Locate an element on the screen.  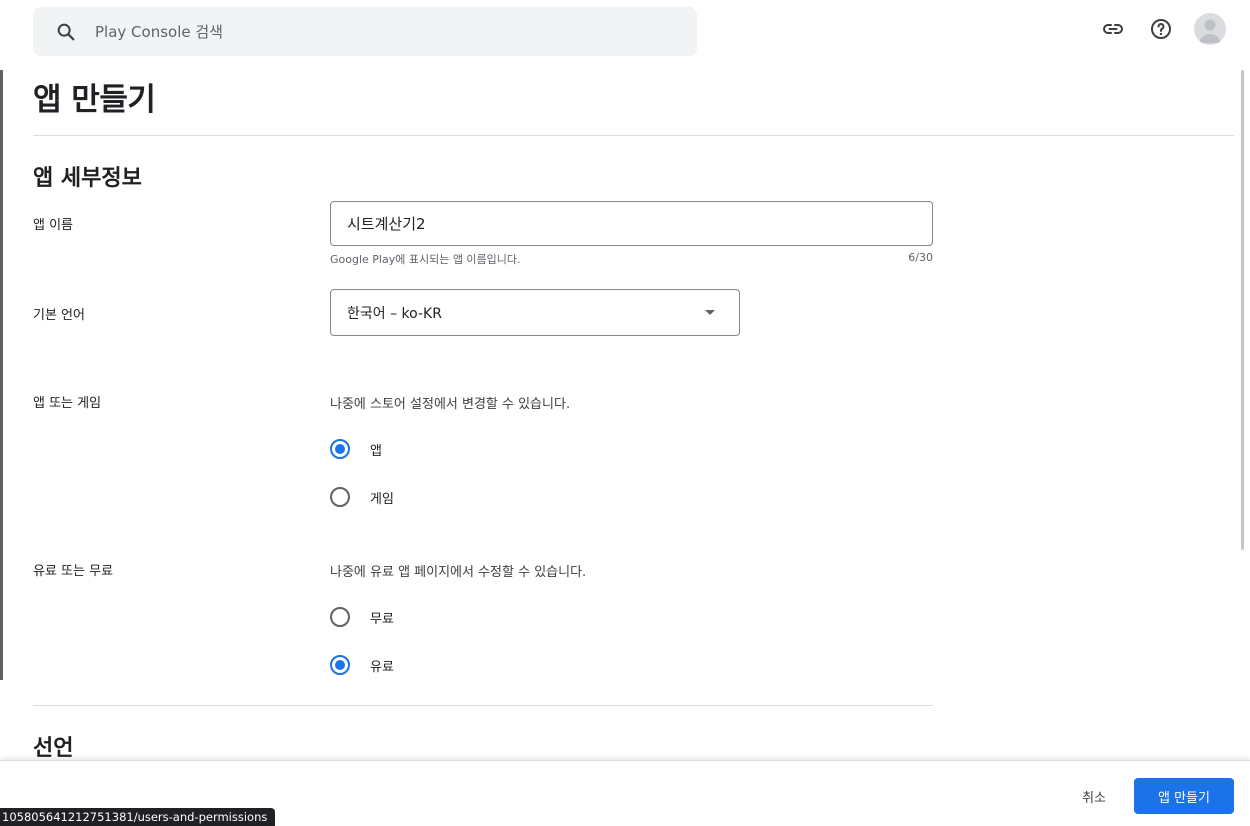
left-scroll-rail is located at coordinates (1, 375).